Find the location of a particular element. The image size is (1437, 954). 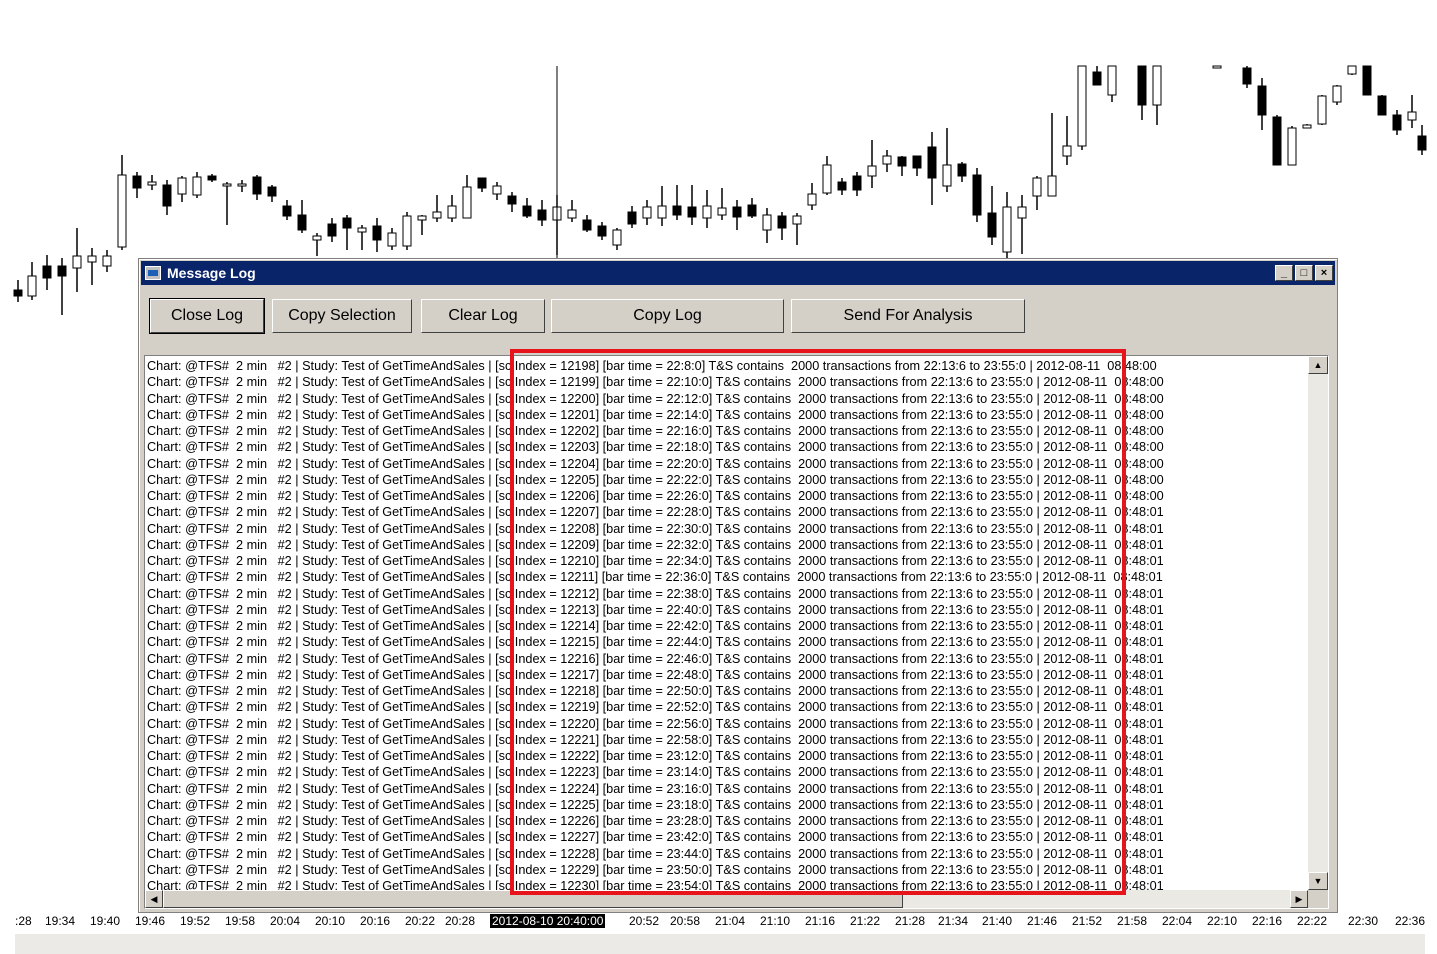

copy-log-button: Copy Log is located at coordinates (667, 316).